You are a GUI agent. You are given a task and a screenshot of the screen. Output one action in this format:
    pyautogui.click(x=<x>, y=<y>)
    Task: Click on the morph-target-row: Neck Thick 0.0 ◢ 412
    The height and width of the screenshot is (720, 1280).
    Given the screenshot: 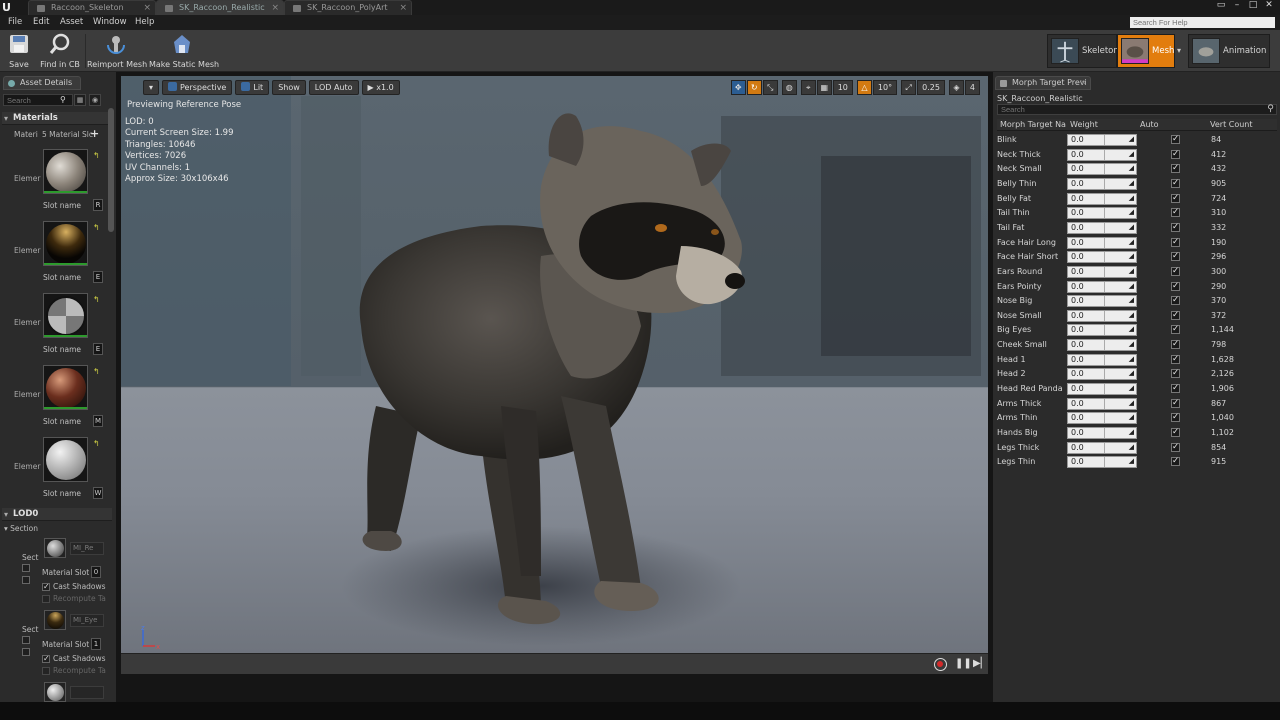 What is the action you would take?
    pyautogui.click(x=1137, y=155)
    